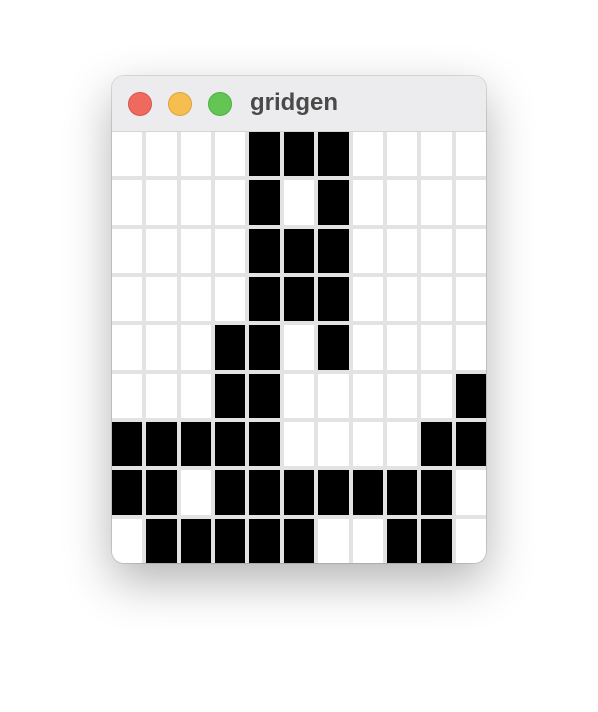 Image resolution: width=598 pixels, height=712 pixels. What do you see at coordinates (196, 250) in the screenshot?
I see `grid-cell-r2-c2` at bounding box center [196, 250].